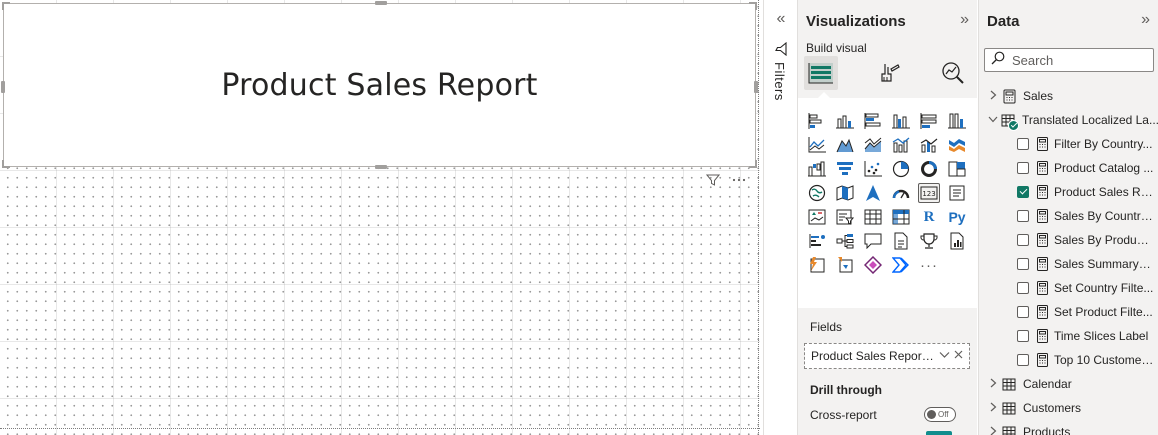 This screenshot has height=435, width=1158. I want to click on expand-data-icon: », so click(1145, 20).